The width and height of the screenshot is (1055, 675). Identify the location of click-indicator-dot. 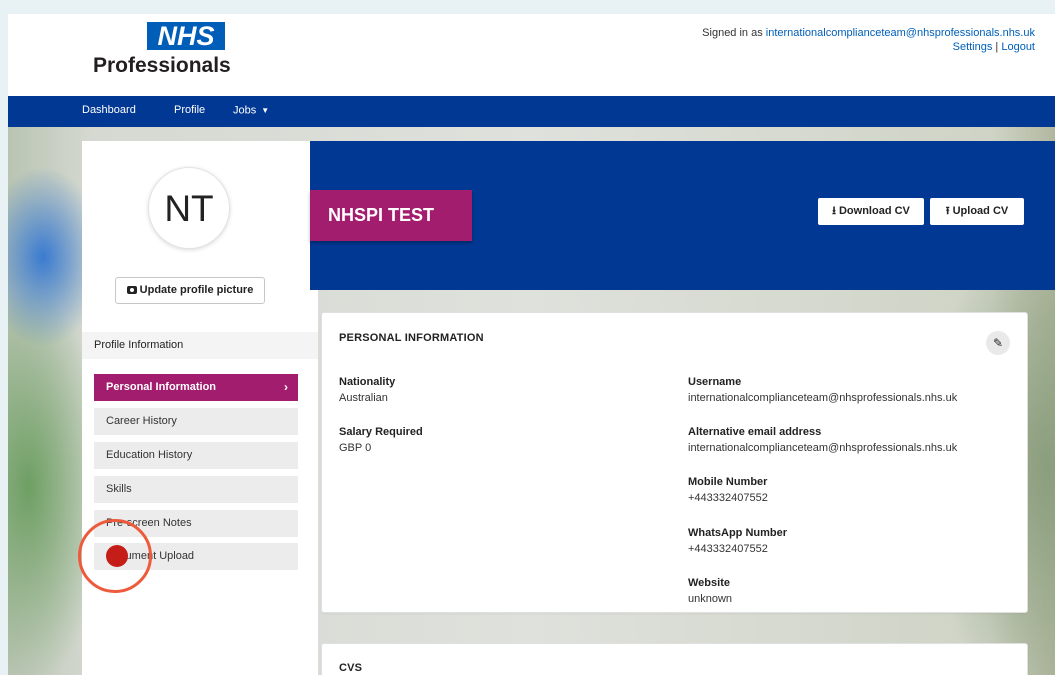
(117, 556).